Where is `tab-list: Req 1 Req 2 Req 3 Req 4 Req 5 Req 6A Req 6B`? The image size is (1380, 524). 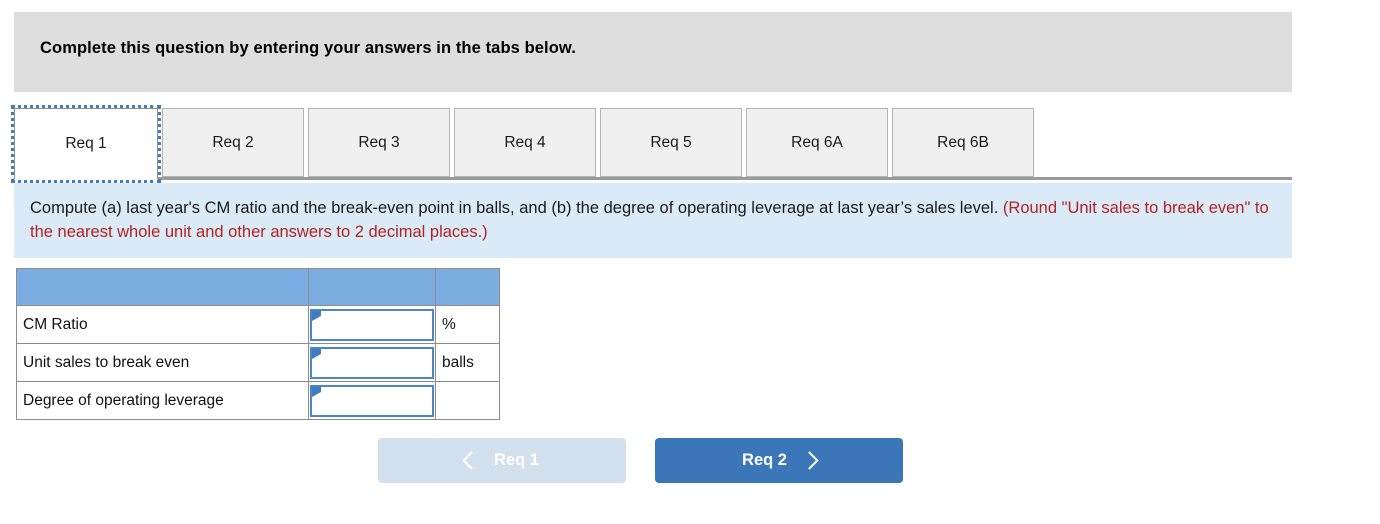
tab-list: Req 1 Req 2 Req 3 Req 4 Req 5 Req 6A Req 6B is located at coordinates (651, 144).